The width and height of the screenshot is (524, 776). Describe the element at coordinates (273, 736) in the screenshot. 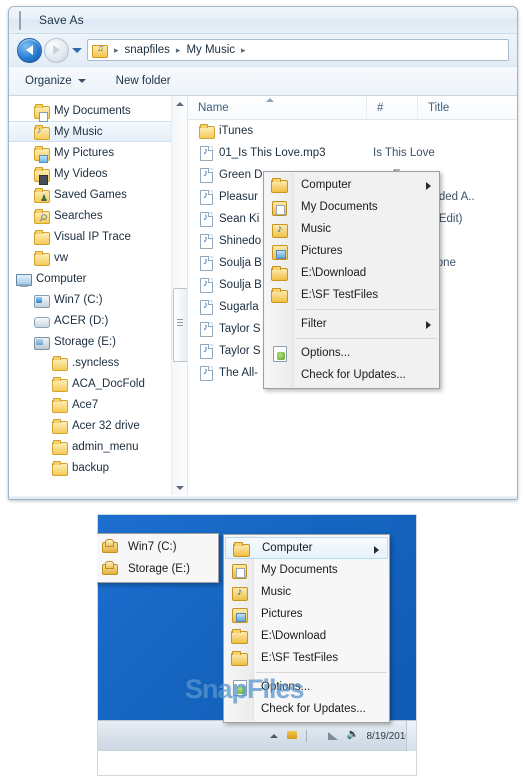

I see `show-hidden-icons-arrow-icon` at that location.